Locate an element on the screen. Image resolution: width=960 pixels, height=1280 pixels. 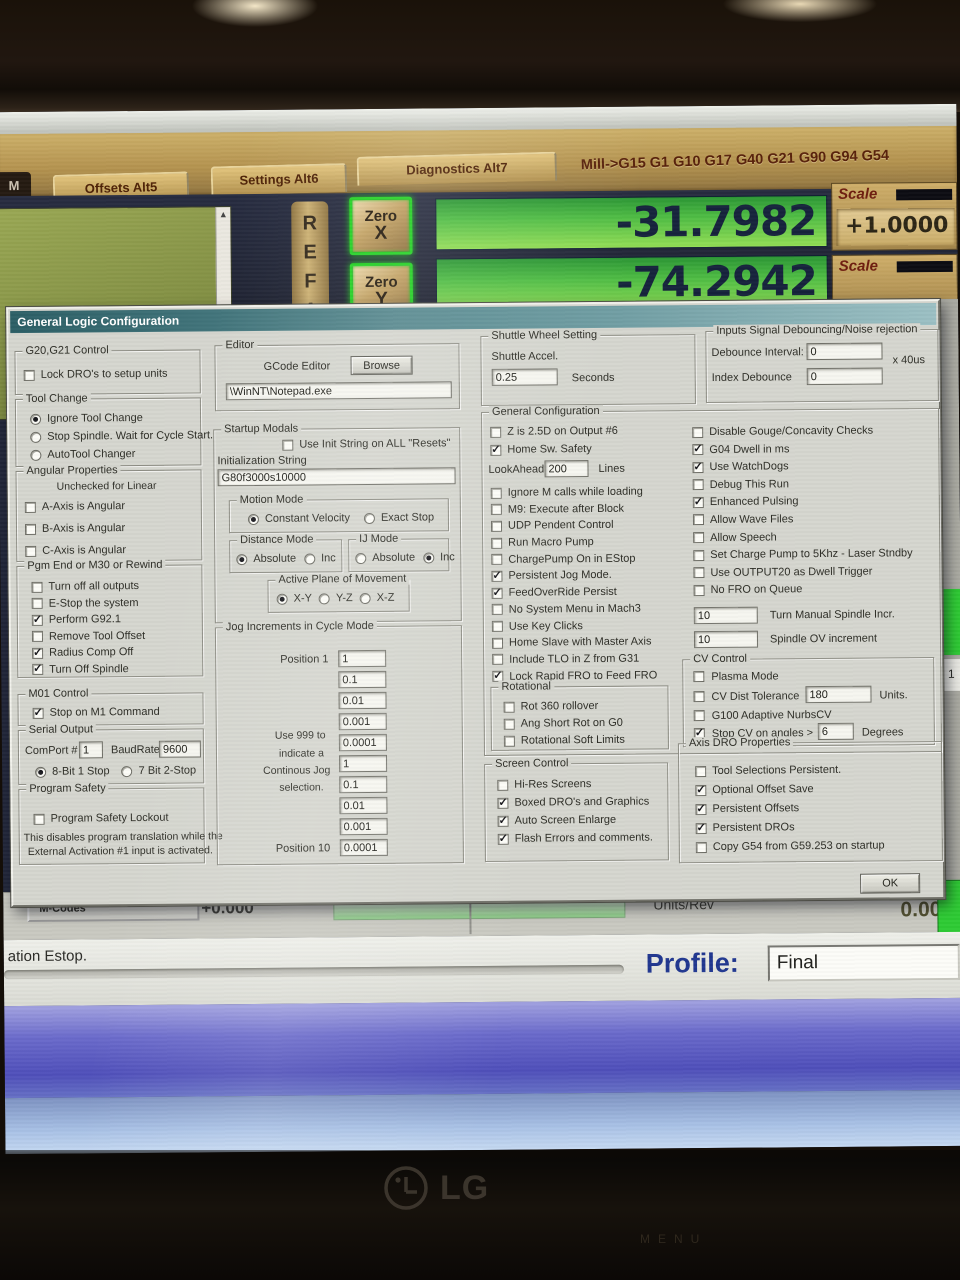
radio-row: X-Y is located at coordinates (294, 598).